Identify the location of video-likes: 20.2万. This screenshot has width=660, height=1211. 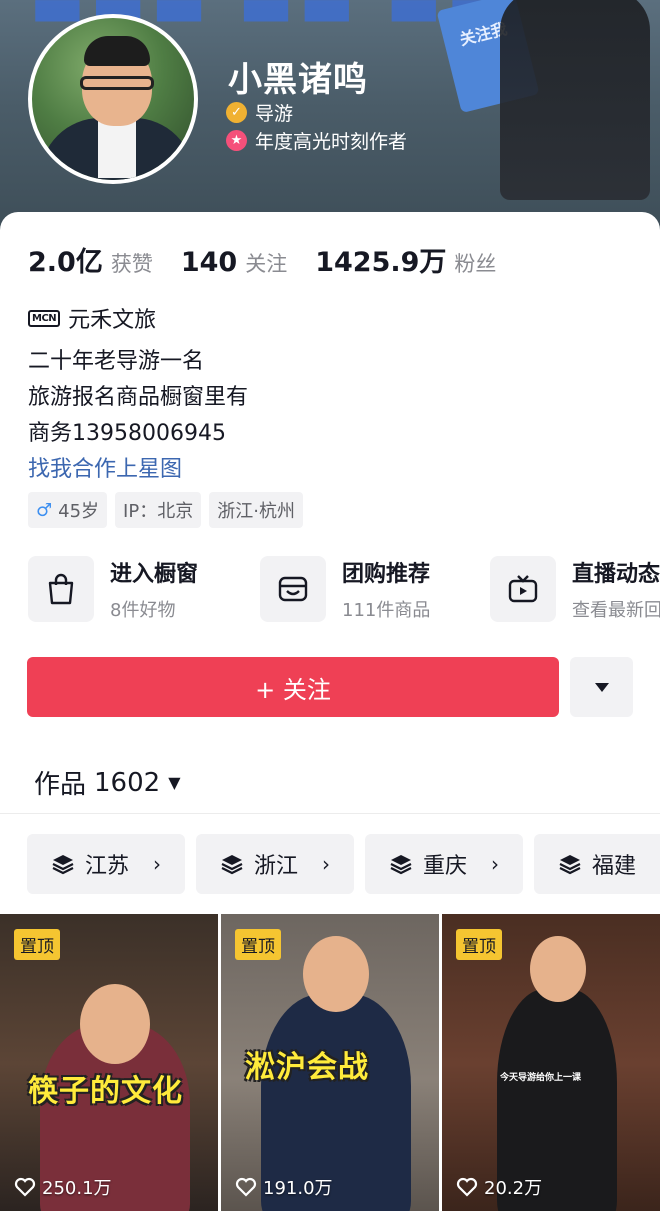
(499, 1187).